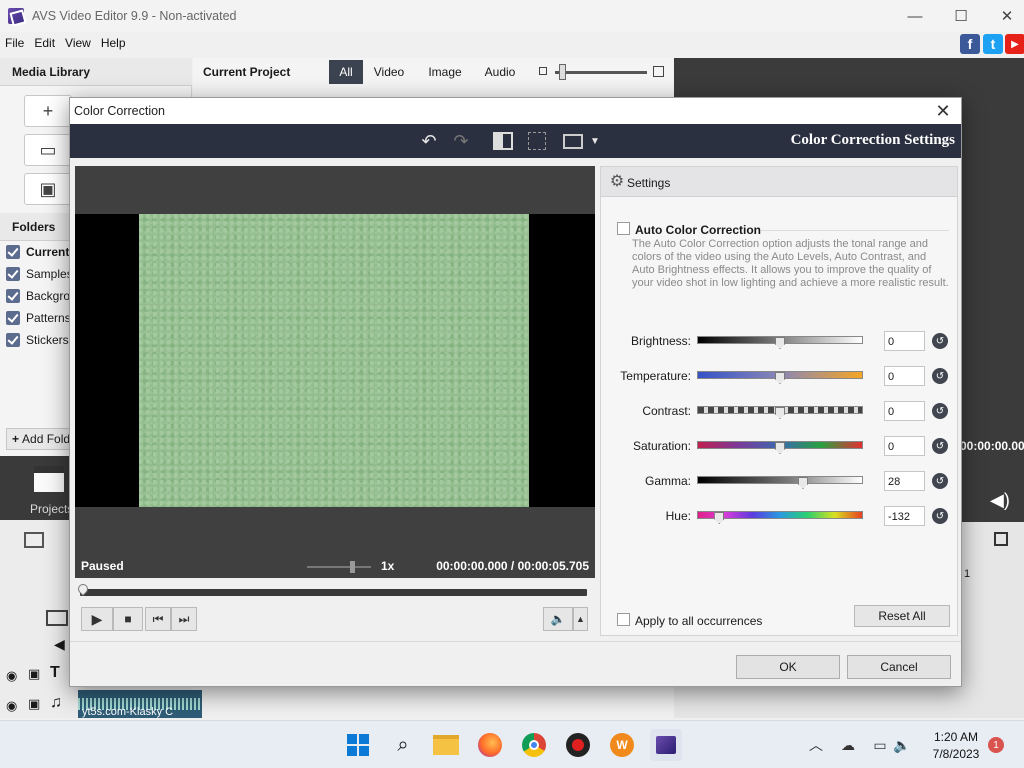  I want to click on audio-editor-icon: W, so click(622, 745).